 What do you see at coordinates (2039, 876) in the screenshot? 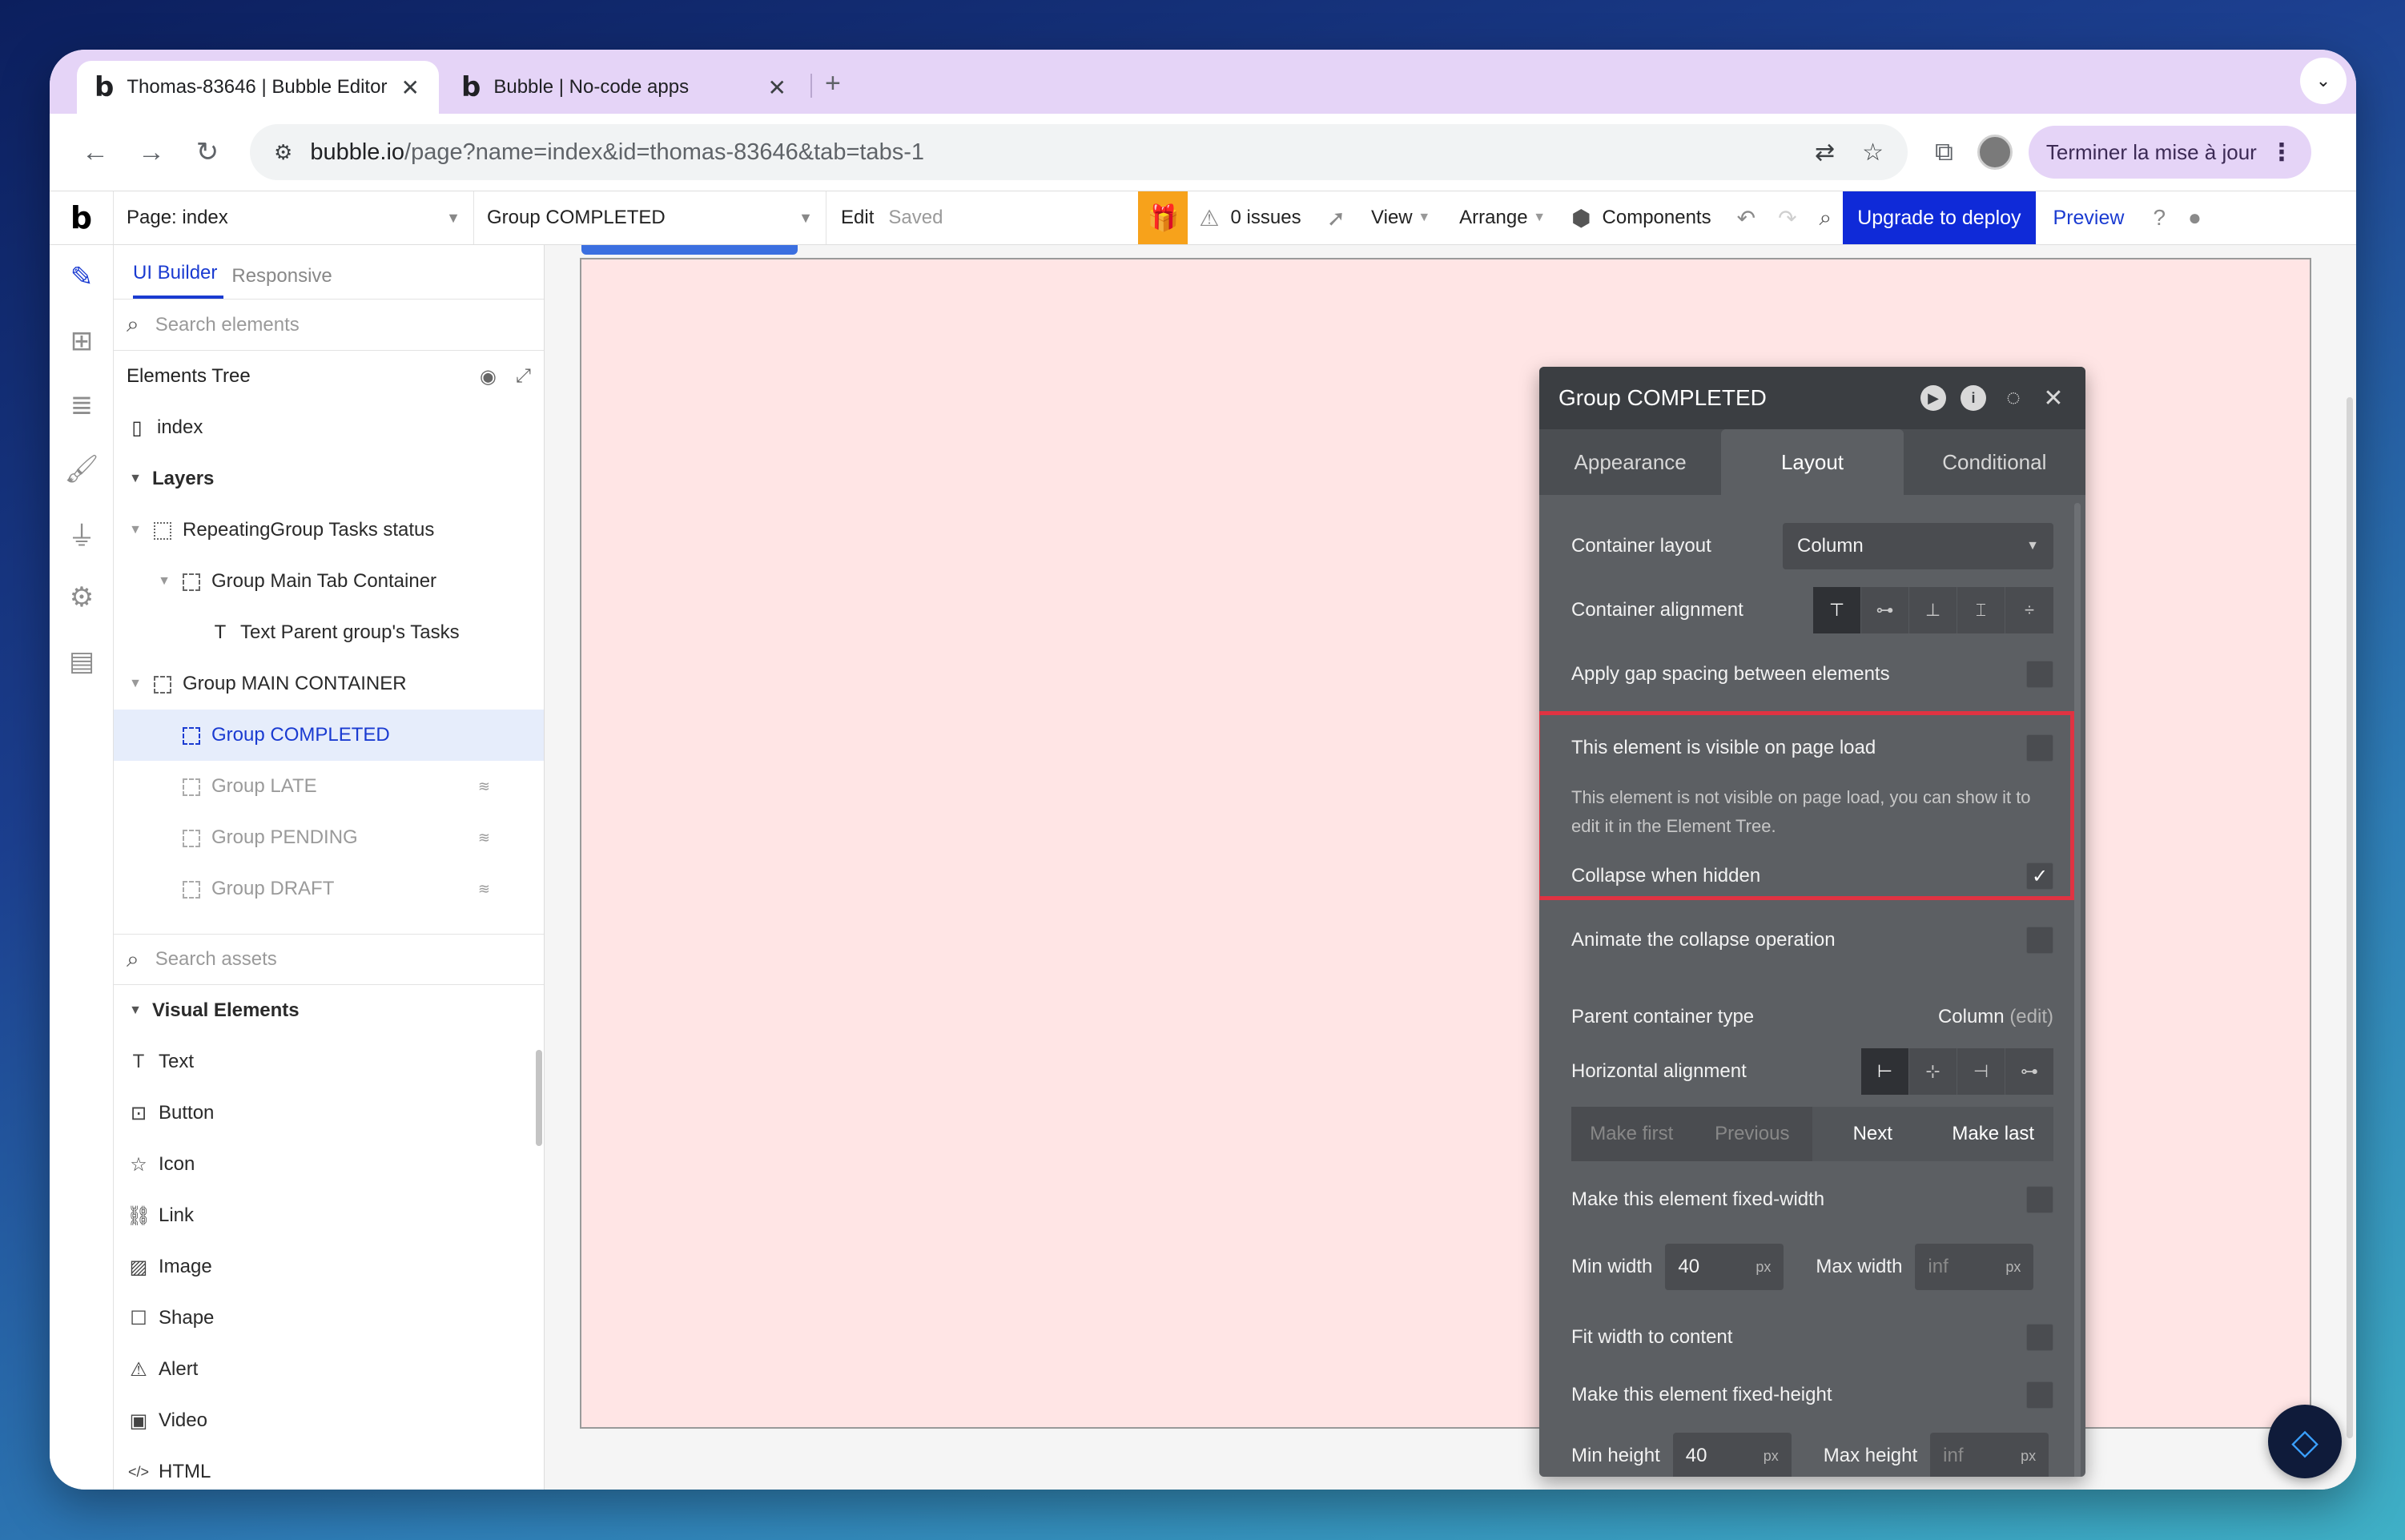
I see `collapse-hidden-checkbox: ✓` at bounding box center [2039, 876].